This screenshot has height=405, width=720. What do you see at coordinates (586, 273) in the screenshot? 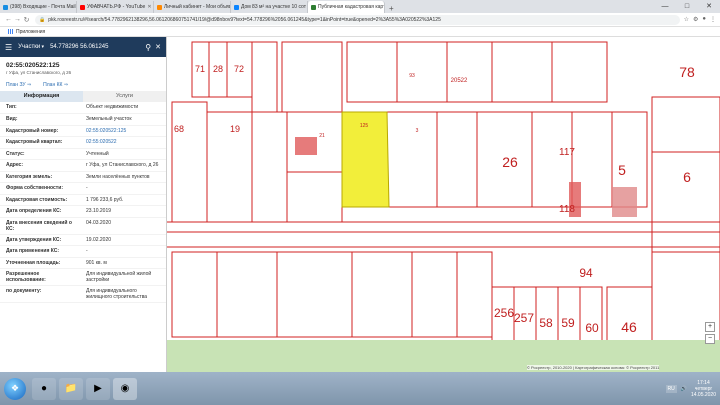
I see `parcel-number-label: 94` at bounding box center [586, 273].